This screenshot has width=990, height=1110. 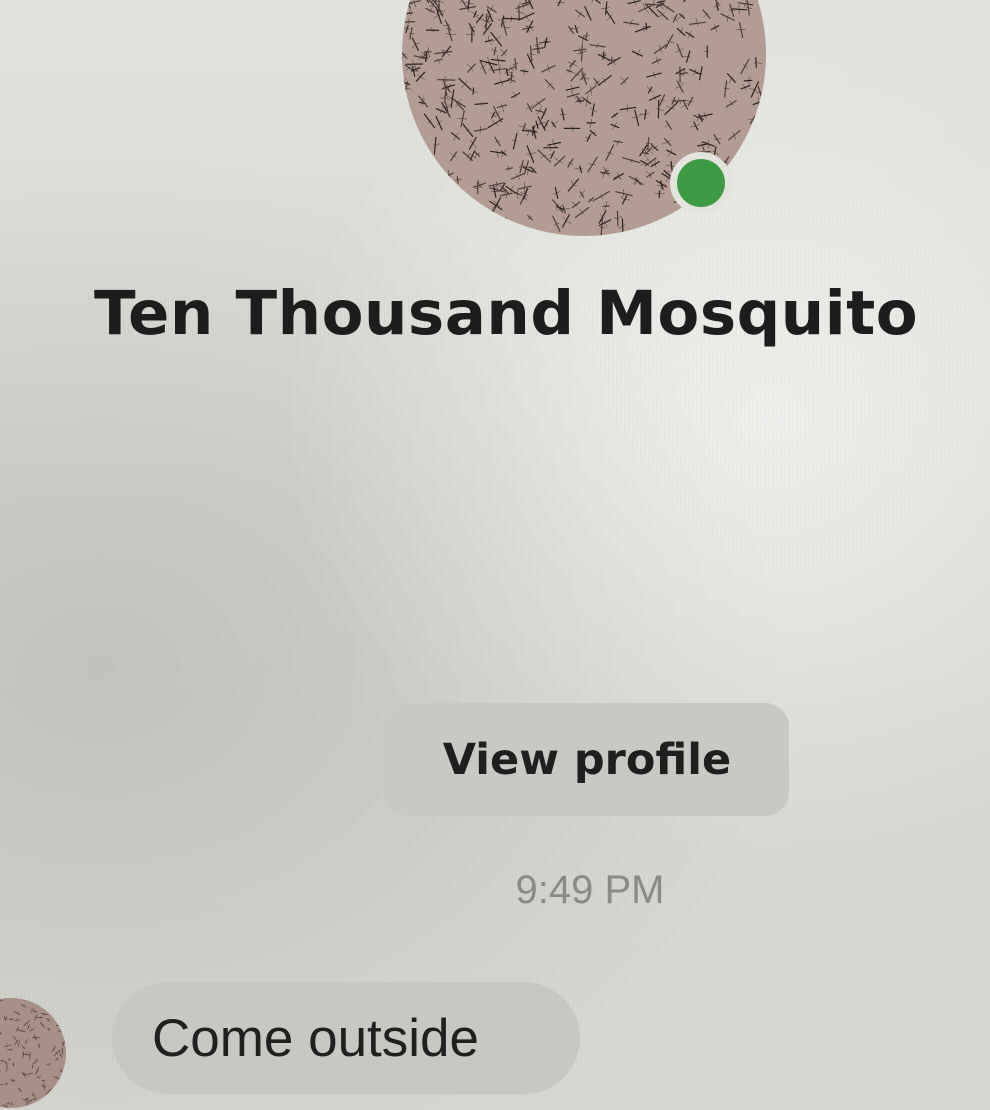 What do you see at coordinates (506, 313) in the screenshot?
I see `contact-name: Ten Thousand Mosquito` at bounding box center [506, 313].